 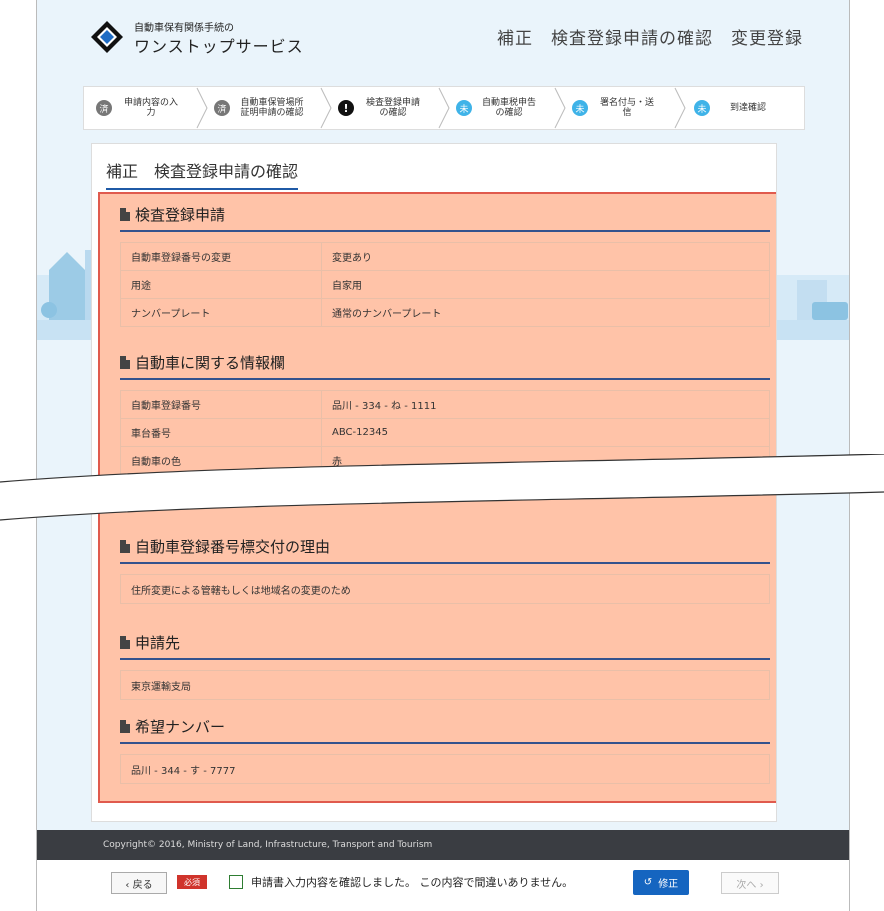 I want to click on table-row: 自動車登録番号の変更 変更あり, so click(x=445, y=256).